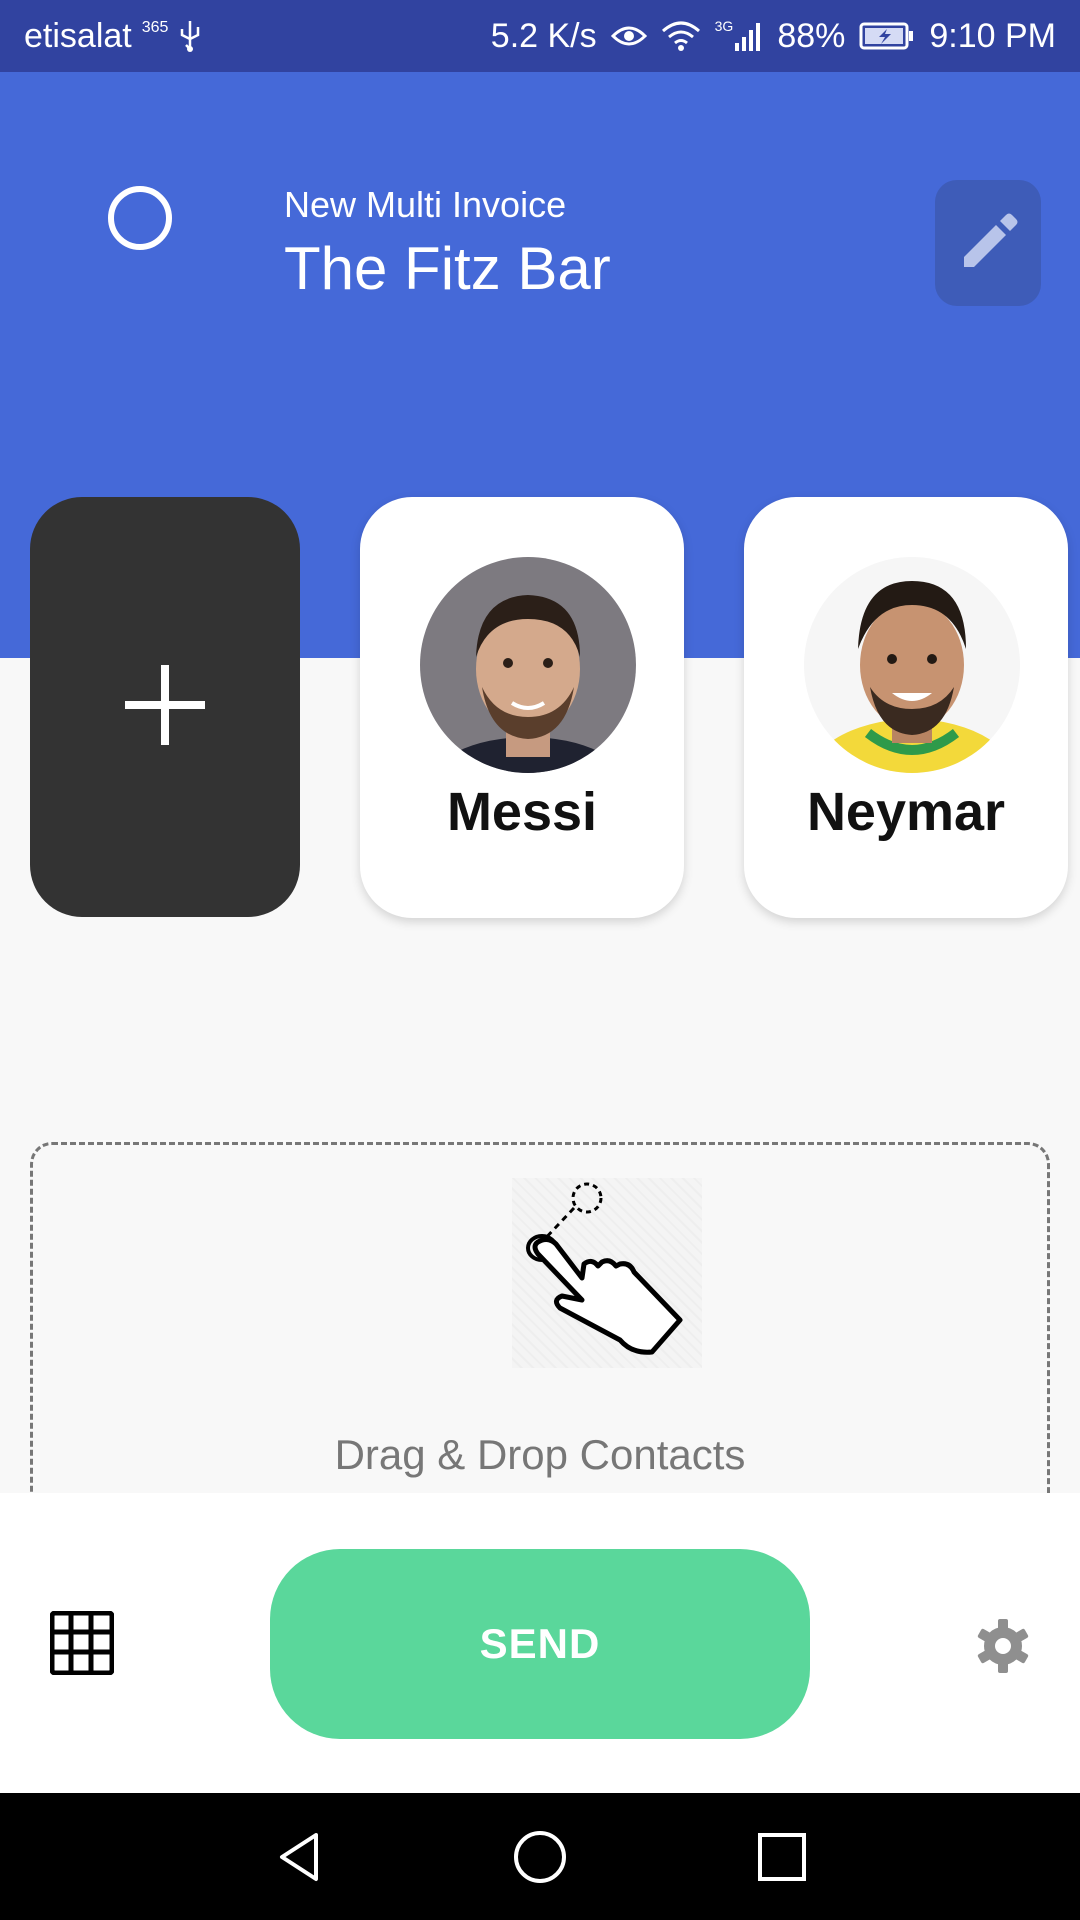  I want to click on plus-icon, so click(165, 707).